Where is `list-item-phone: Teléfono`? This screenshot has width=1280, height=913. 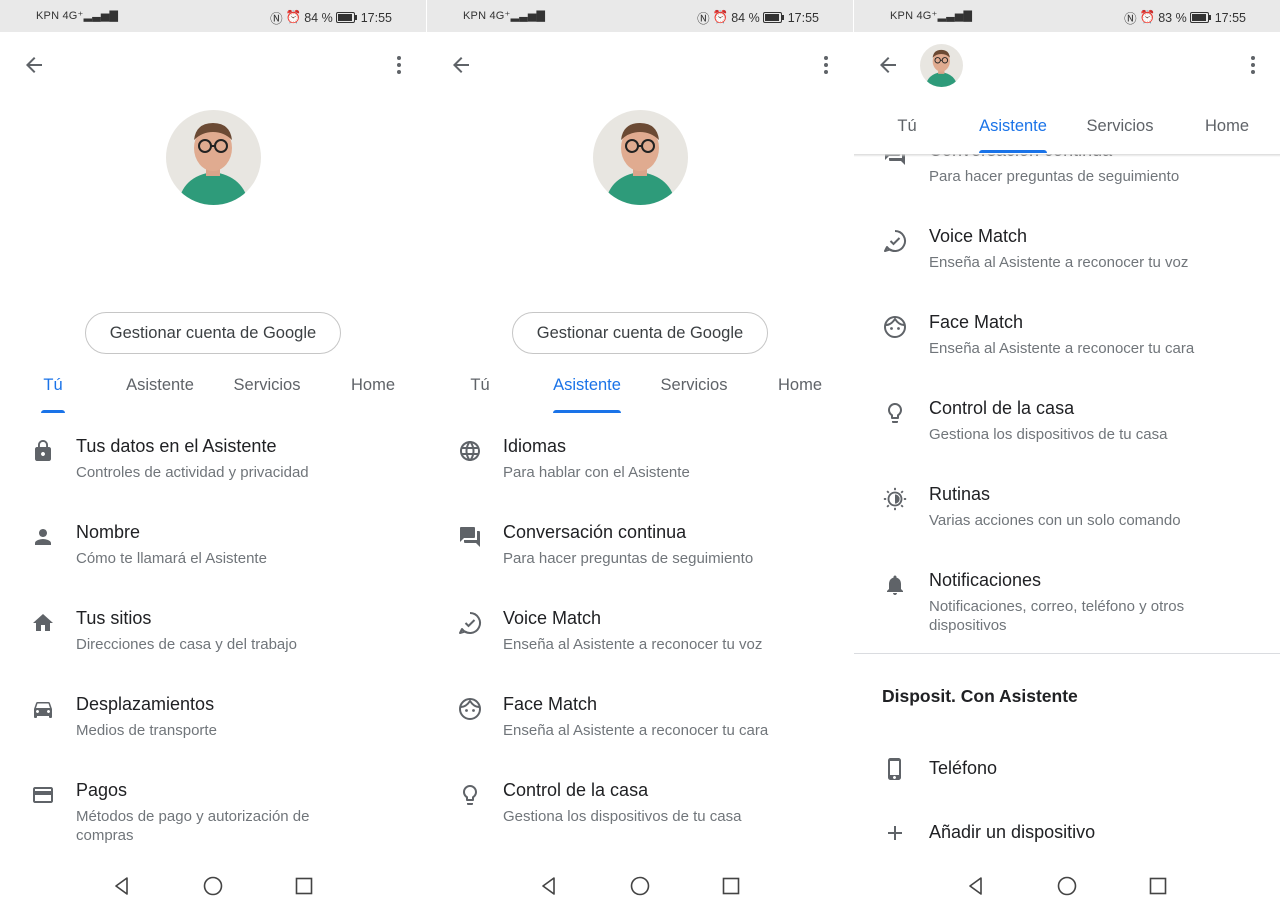 list-item-phone: Teléfono is located at coordinates (1067, 778).